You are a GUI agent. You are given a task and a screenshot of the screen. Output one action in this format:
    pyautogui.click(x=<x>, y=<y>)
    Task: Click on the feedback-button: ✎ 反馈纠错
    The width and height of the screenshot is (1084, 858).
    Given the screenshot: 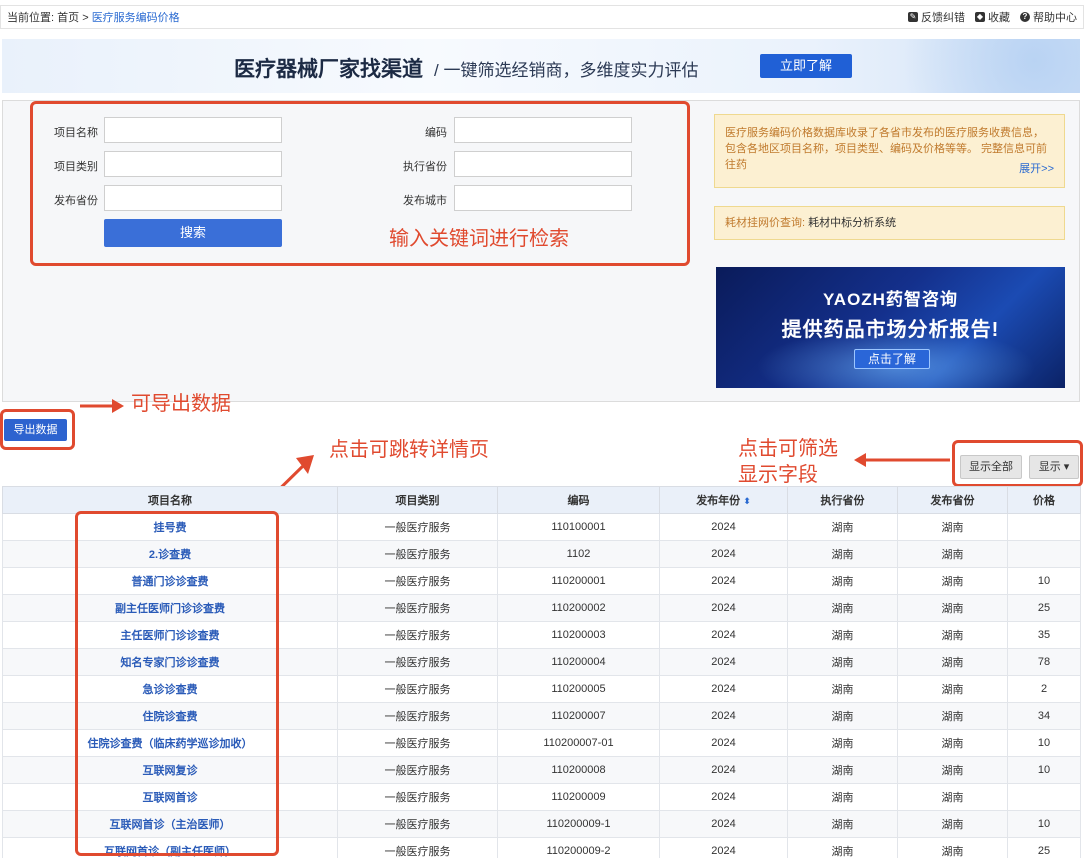 What is the action you would take?
    pyautogui.click(x=936, y=17)
    